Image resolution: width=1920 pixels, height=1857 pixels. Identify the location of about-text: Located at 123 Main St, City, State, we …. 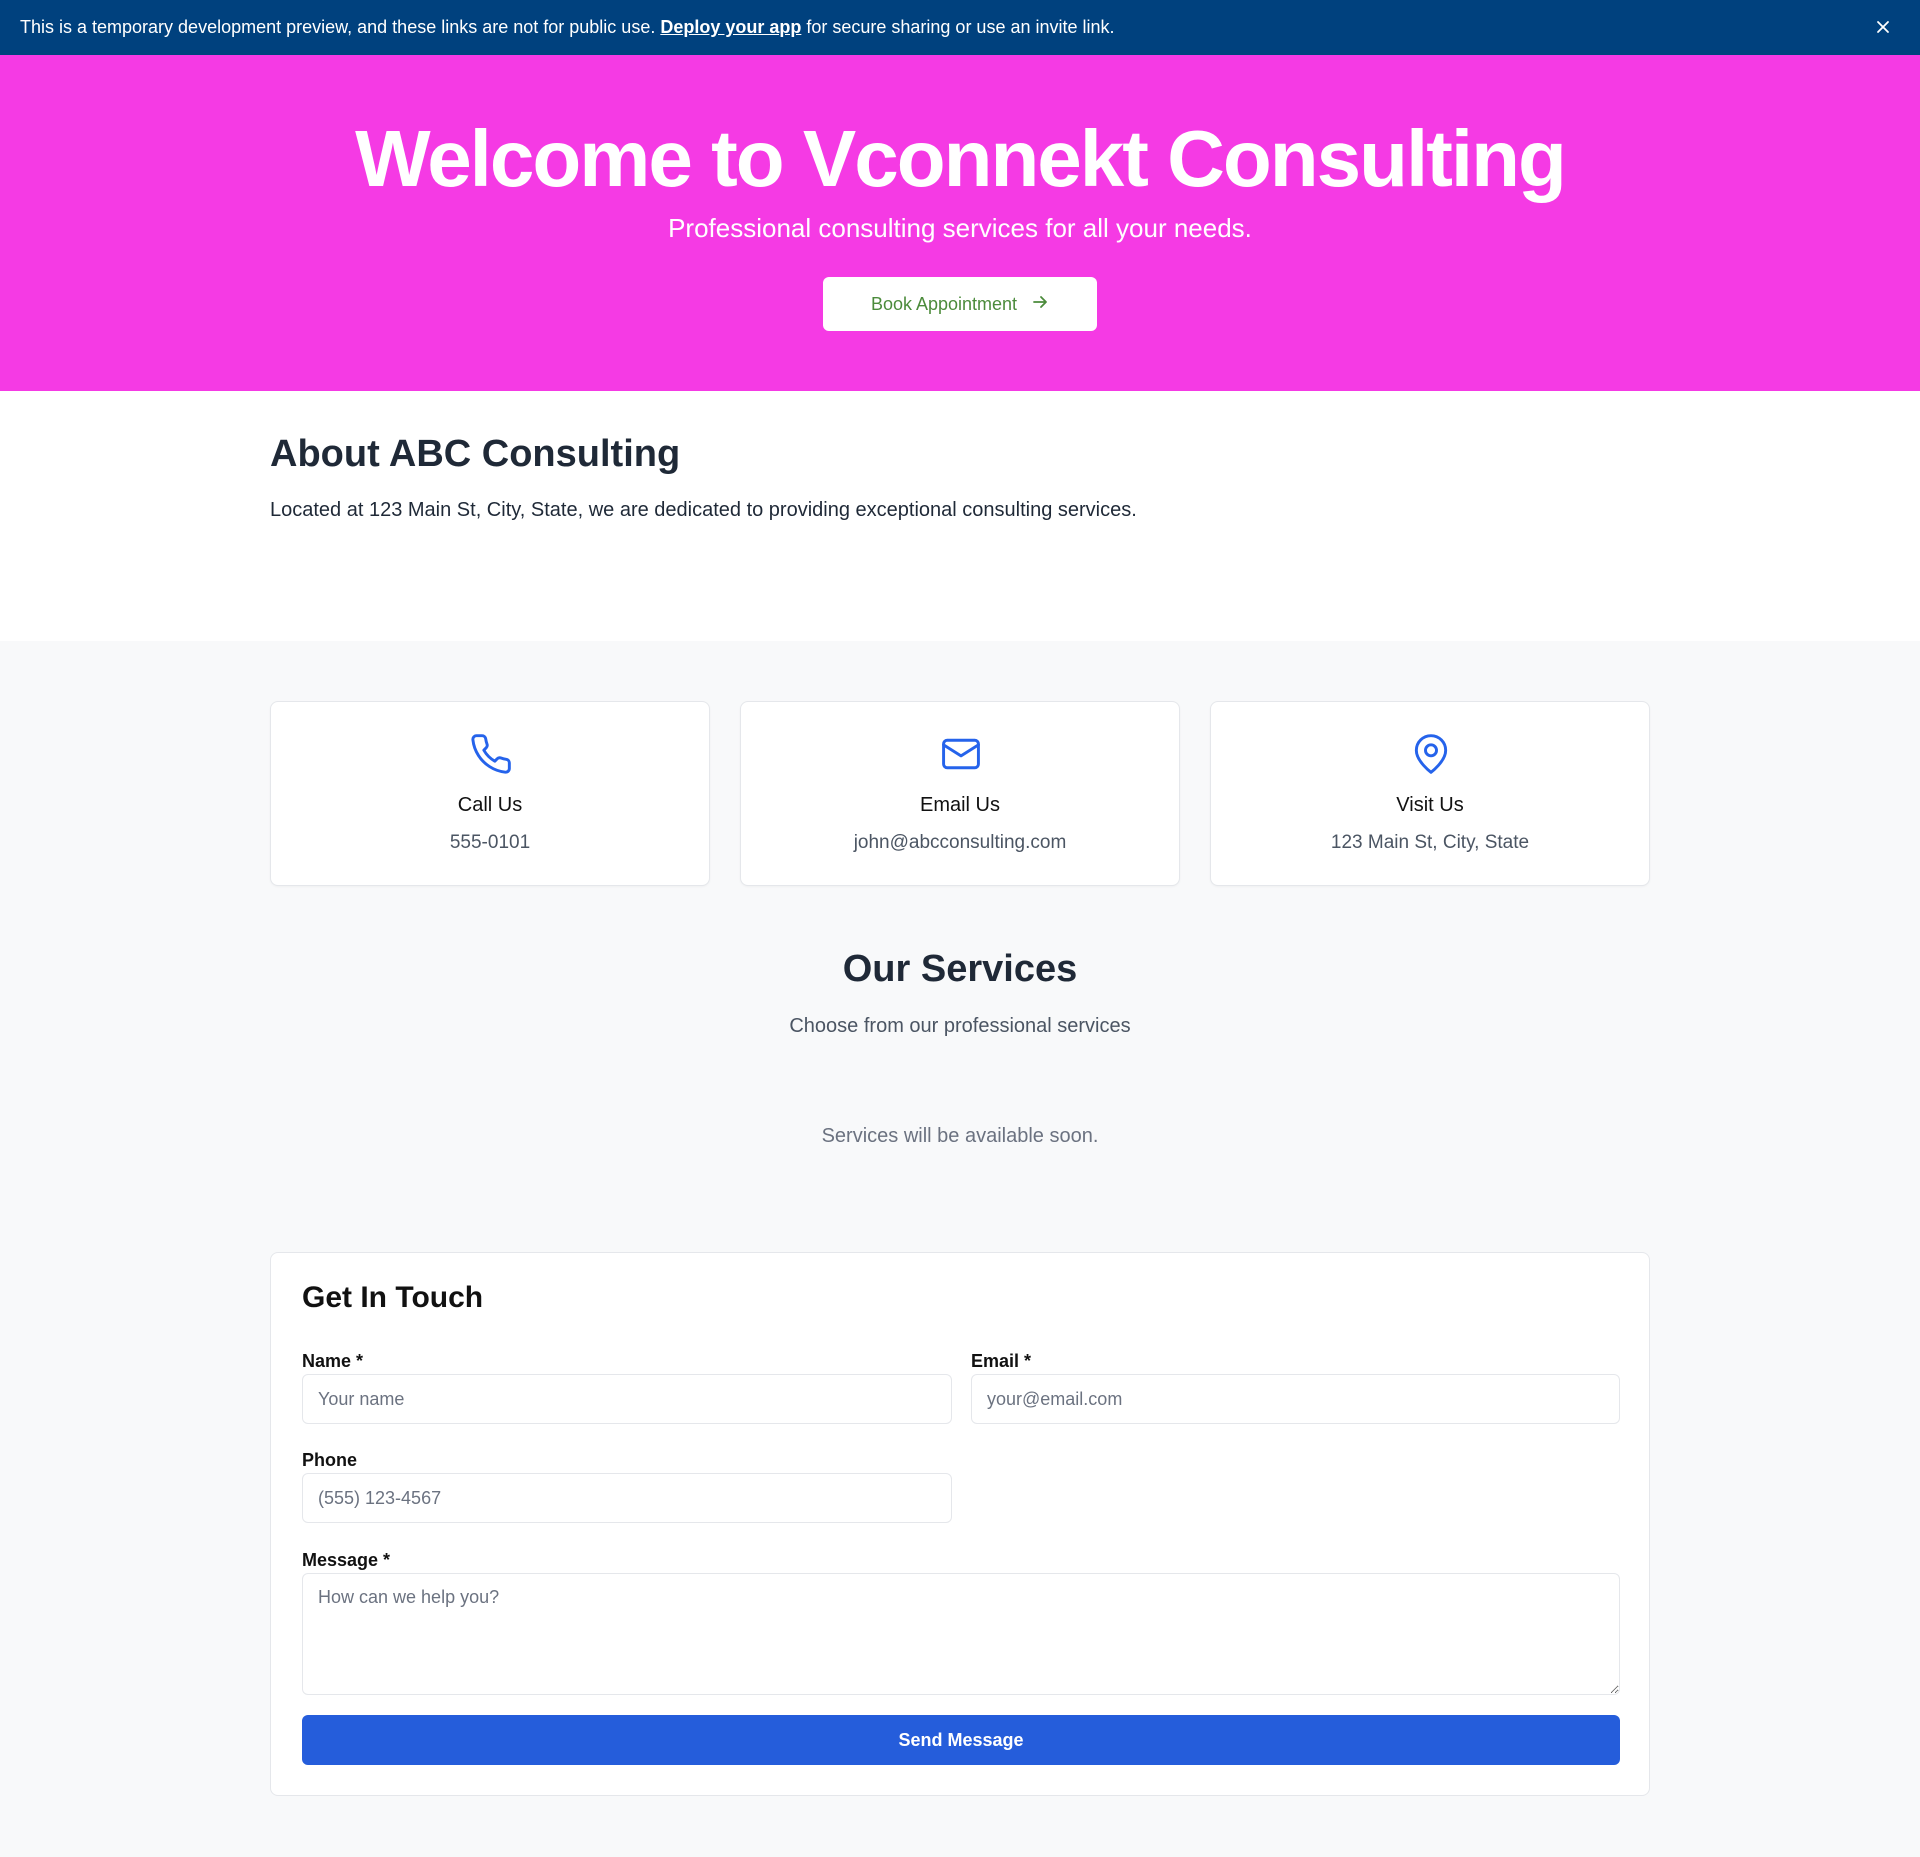
(703, 510).